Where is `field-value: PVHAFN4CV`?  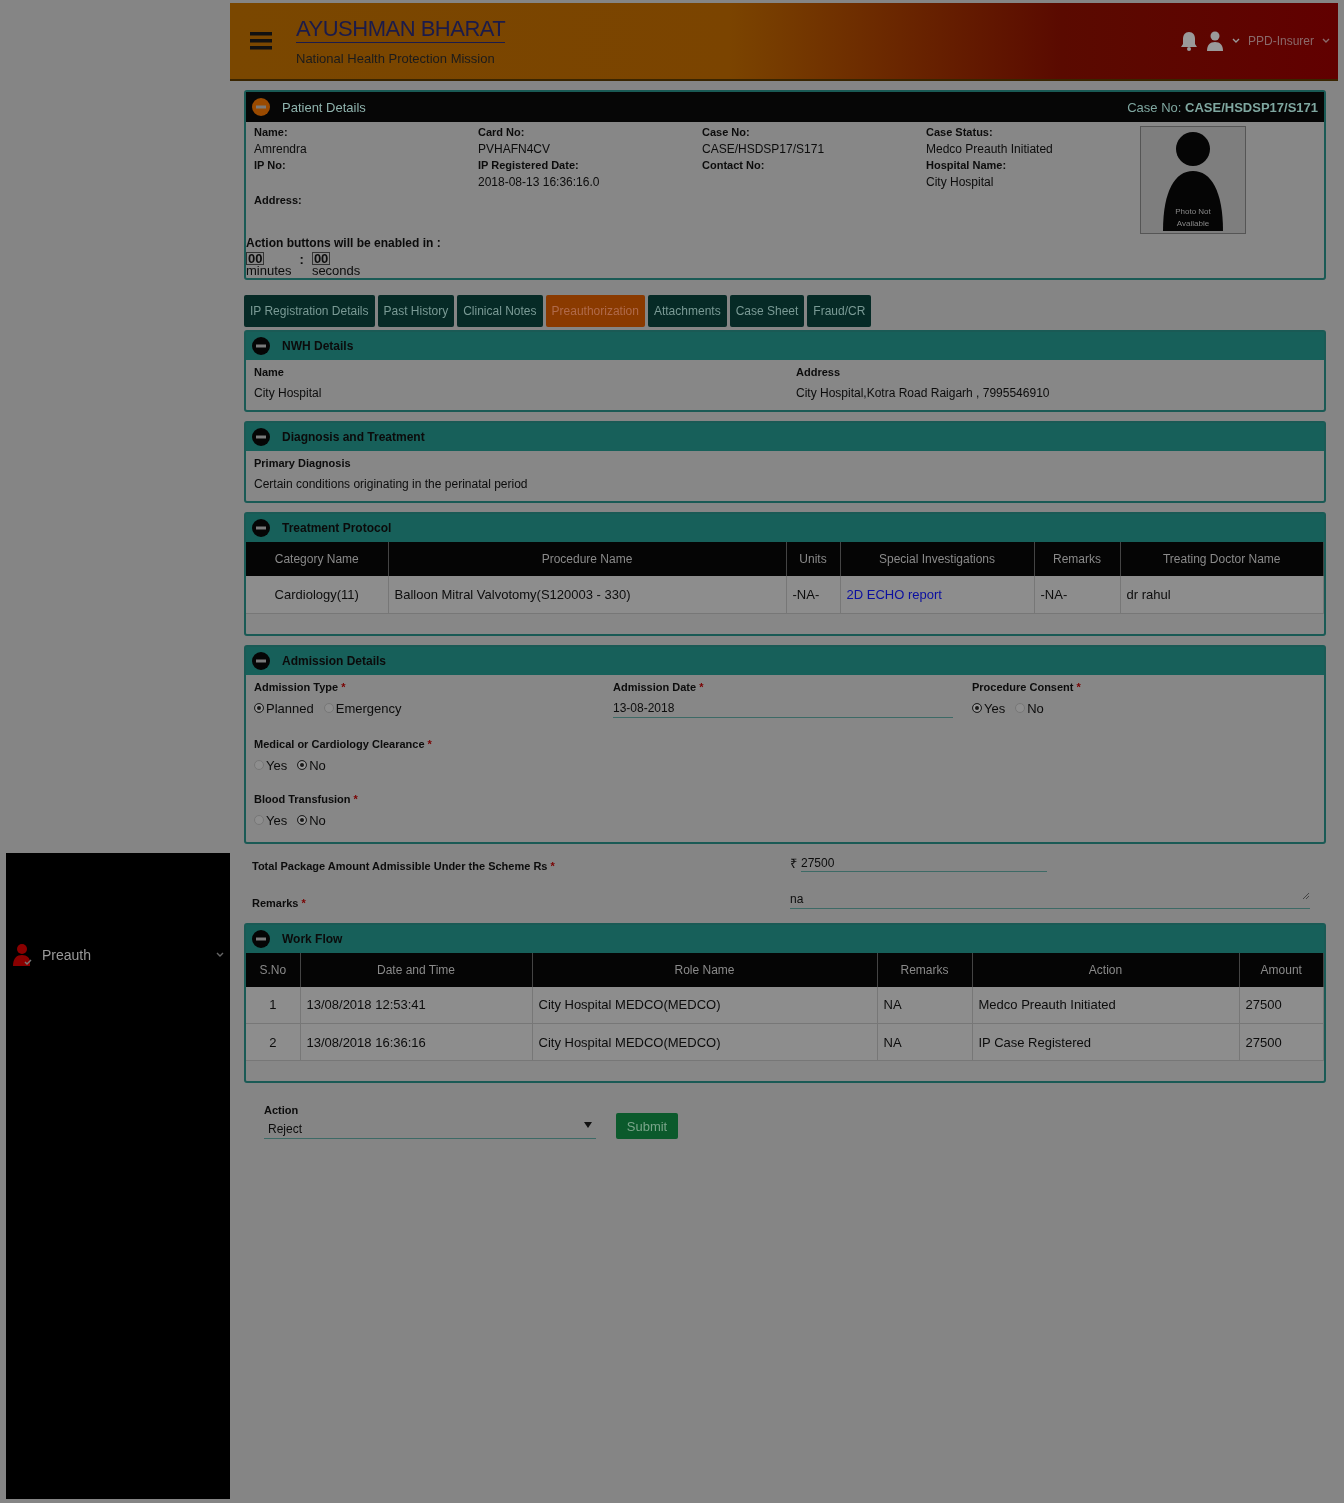 field-value: PVHAFN4CV is located at coordinates (515, 149).